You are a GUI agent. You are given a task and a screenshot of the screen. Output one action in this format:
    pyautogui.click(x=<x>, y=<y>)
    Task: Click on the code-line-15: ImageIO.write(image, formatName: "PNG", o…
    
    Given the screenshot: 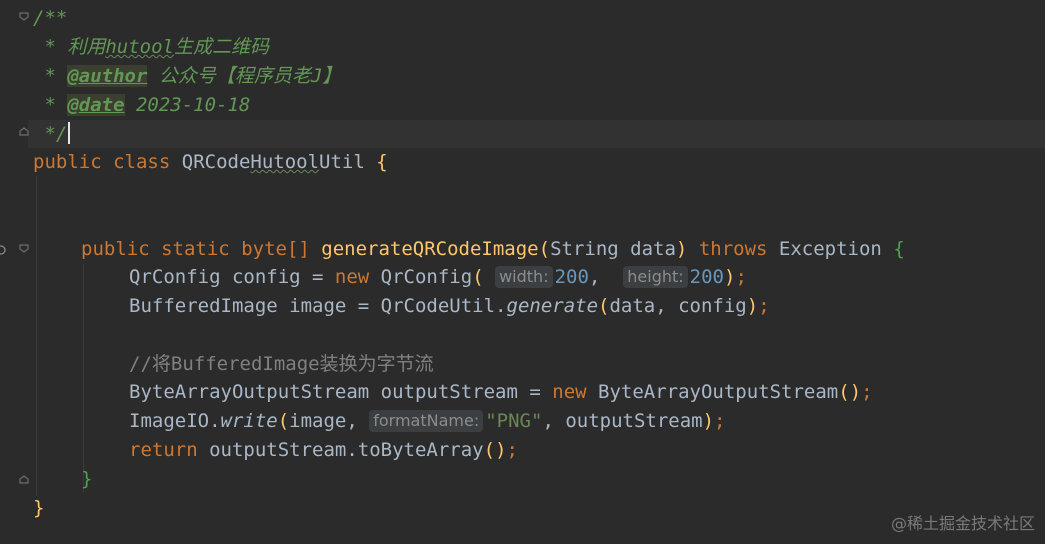 What is the action you would take?
    pyautogui.click(x=427, y=421)
    